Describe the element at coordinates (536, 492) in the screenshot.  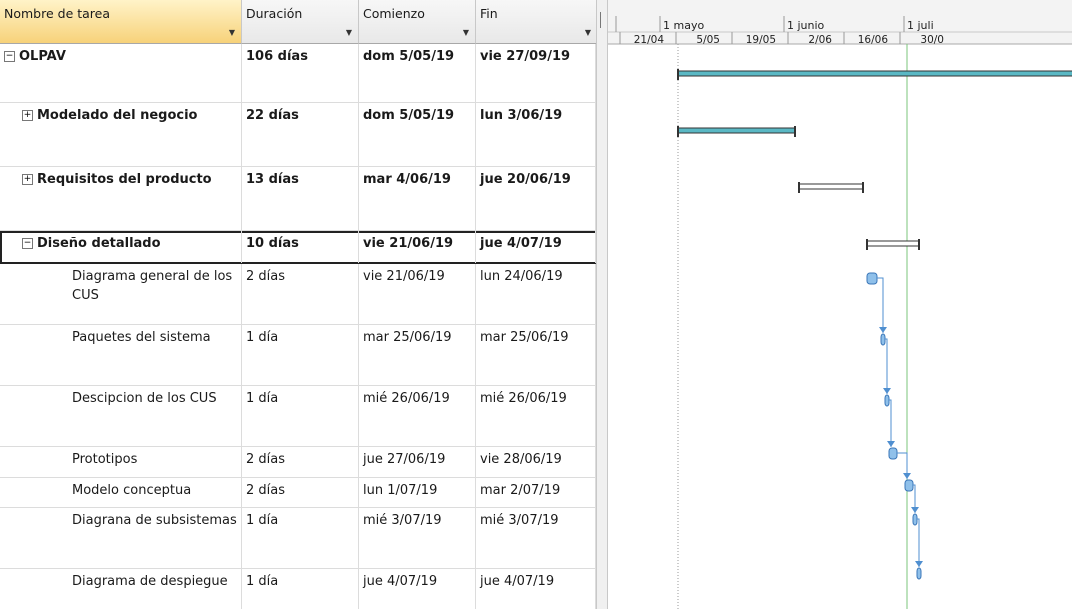
I see `task-finish-cell: mar 2/07/19` at that location.